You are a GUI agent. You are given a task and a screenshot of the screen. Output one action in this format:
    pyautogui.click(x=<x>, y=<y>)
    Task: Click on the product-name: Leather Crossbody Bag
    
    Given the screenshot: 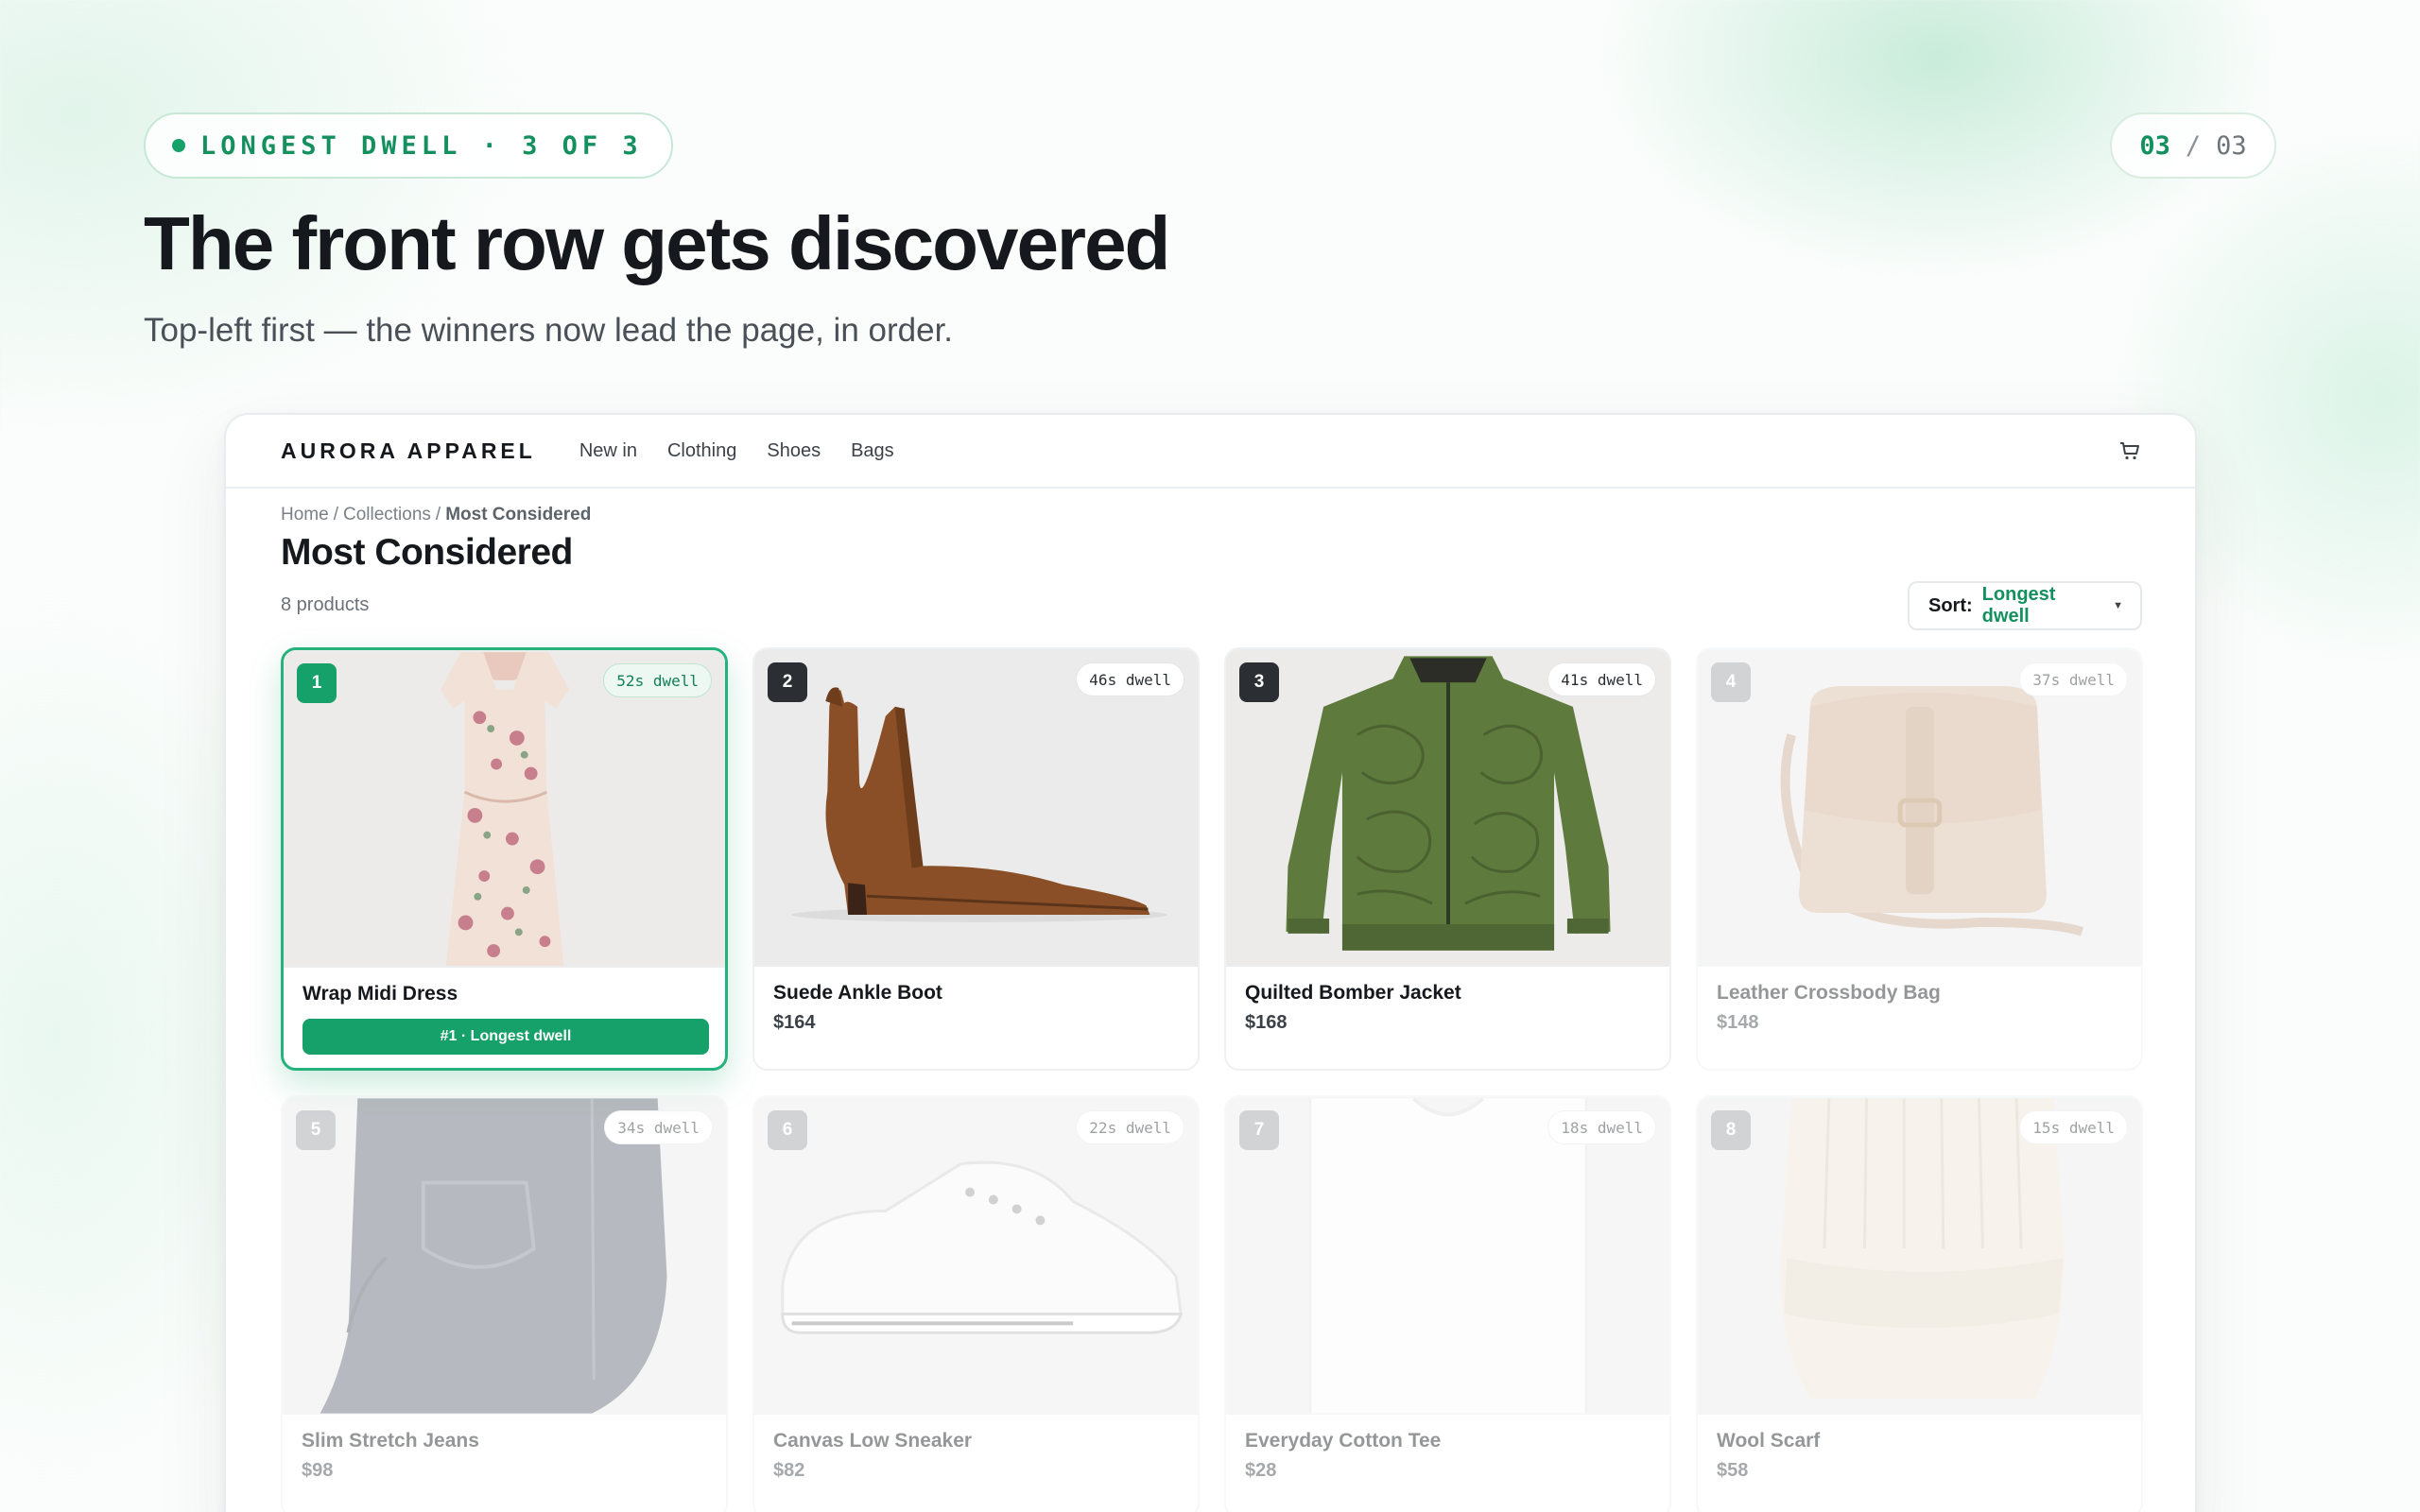 What is the action you would take?
    pyautogui.click(x=1829, y=993)
    